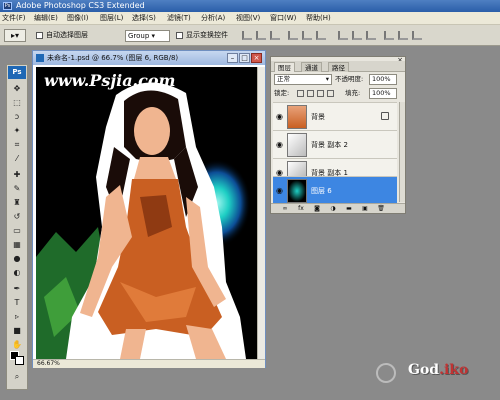 This screenshot has width=500, height=400. I want to click on distribute-hcenter-icon, so click(403, 35).